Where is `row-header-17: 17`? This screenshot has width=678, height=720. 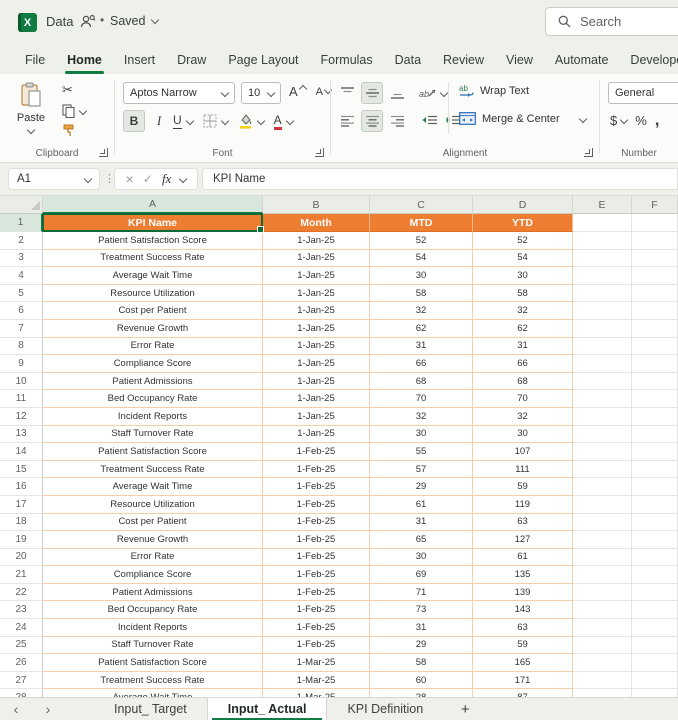
row-header-17: 17 is located at coordinates (21, 504).